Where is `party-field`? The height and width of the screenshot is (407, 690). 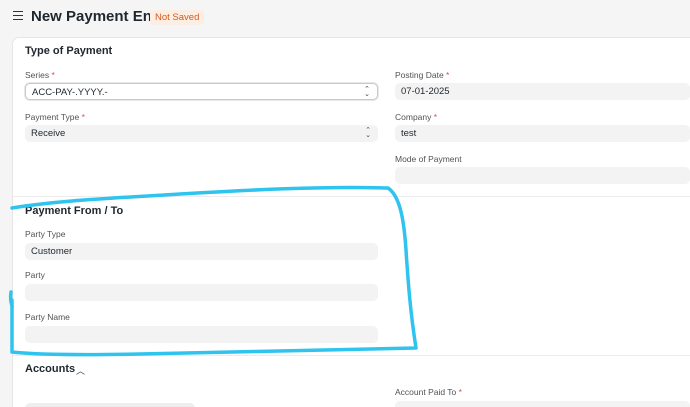
party-field is located at coordinates (201, 292).